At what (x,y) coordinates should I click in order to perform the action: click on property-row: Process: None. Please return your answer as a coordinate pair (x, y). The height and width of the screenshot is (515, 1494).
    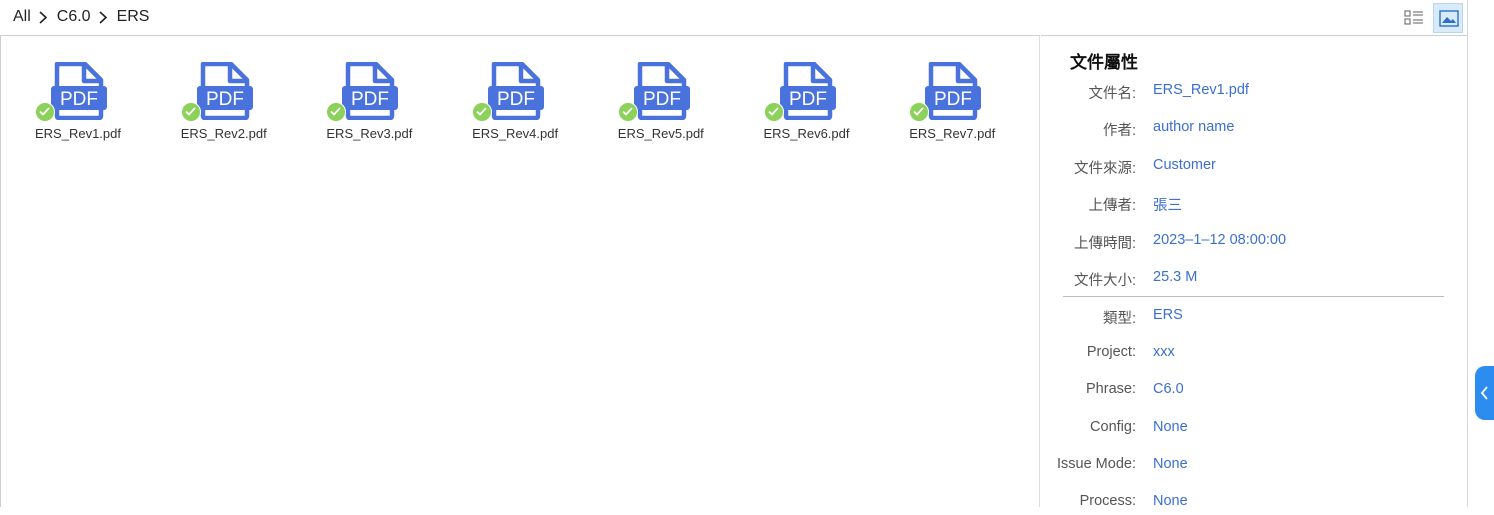
    Looking at the image, I should click on (1251, 504).